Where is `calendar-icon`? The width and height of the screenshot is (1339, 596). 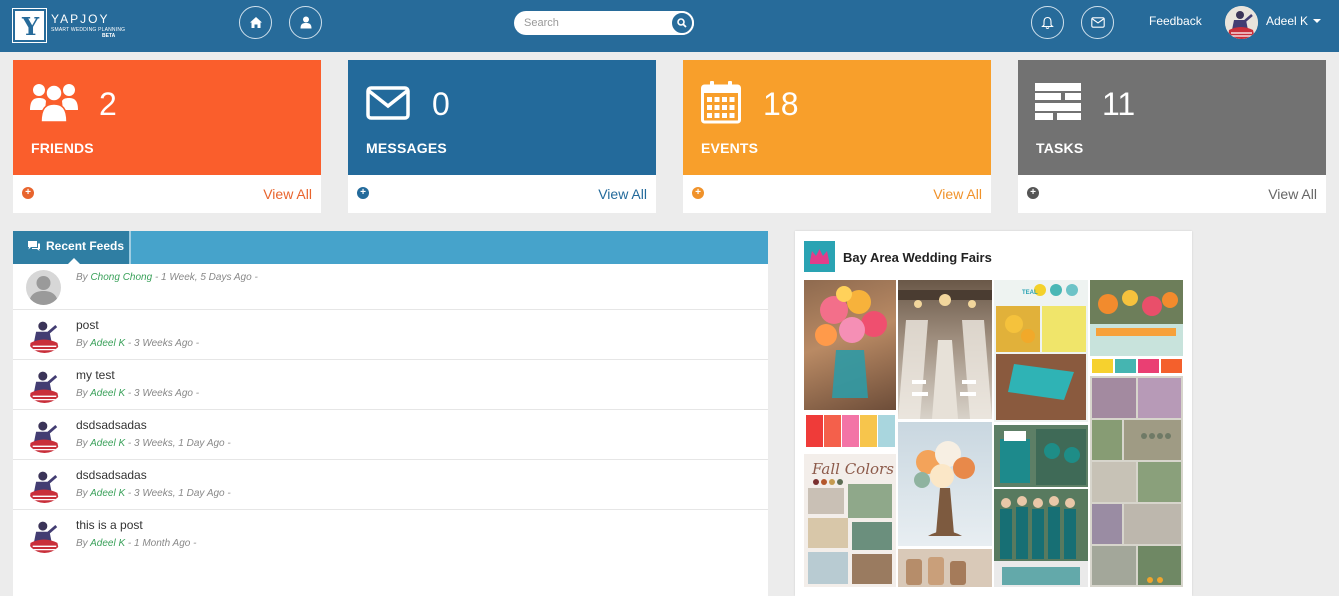
calendar-icon is located at coordinates (721, 102).